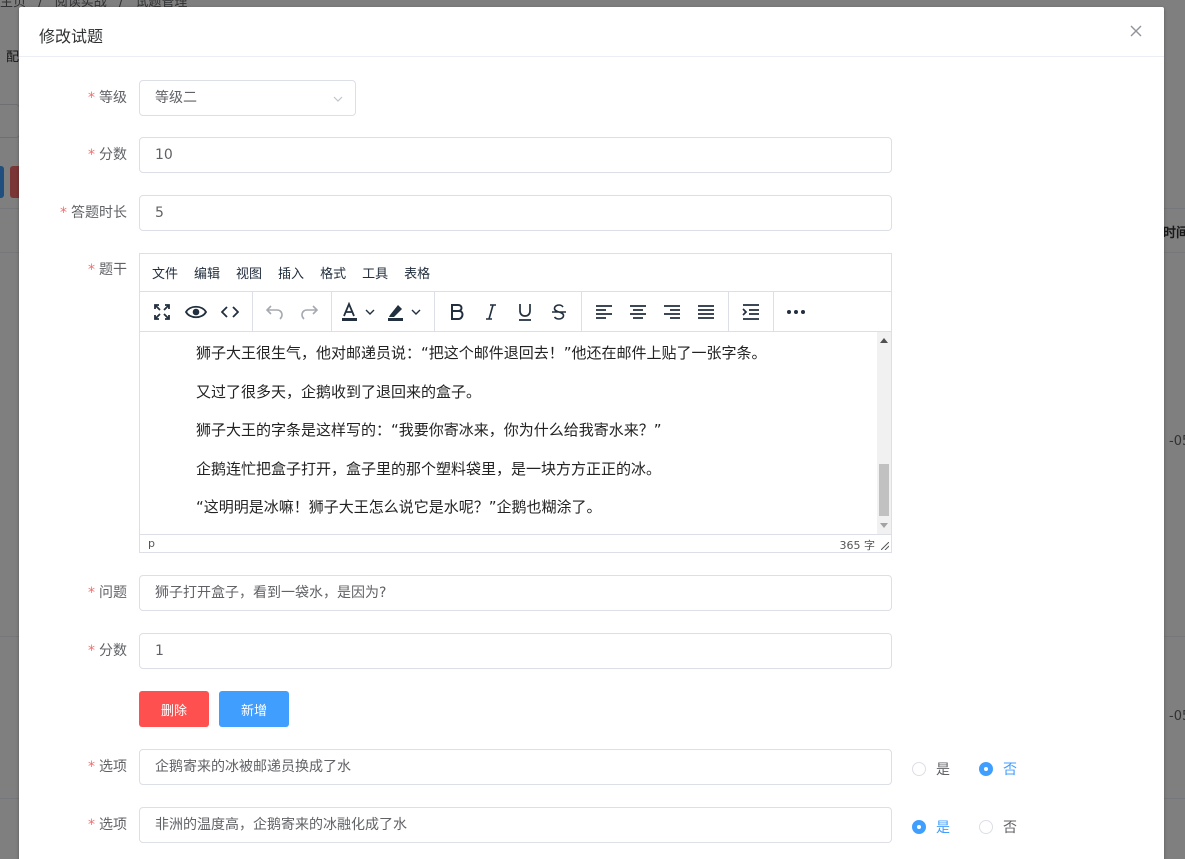  I want to click on level-select-value: 等级二, so click(176, 98).